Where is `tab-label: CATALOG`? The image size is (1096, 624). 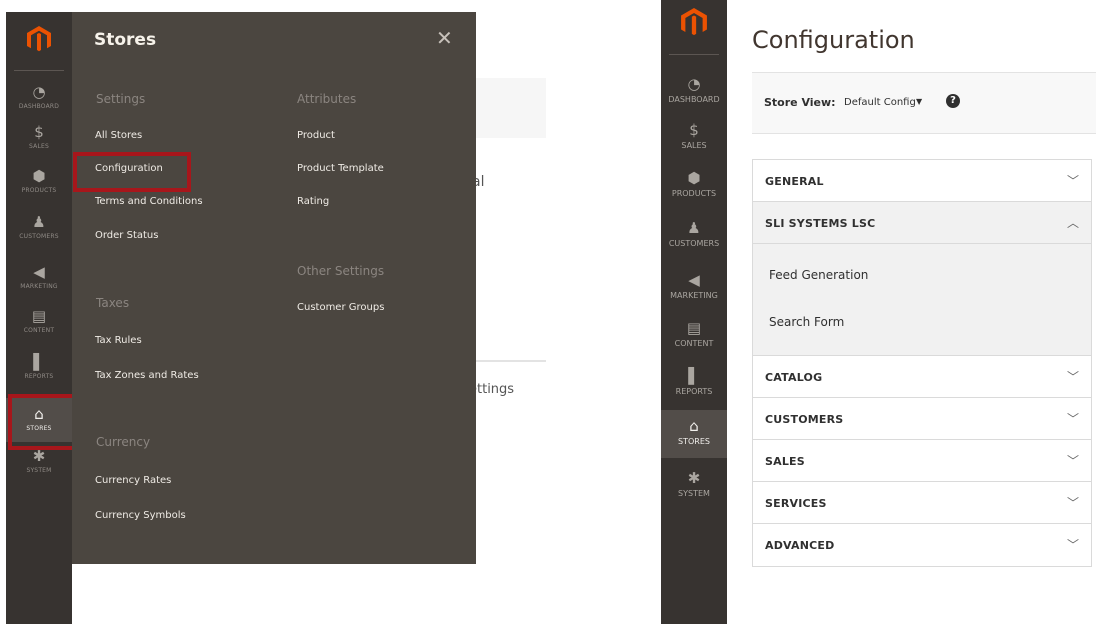 tab-label: CATALOG is located at coordinates (794, 377).